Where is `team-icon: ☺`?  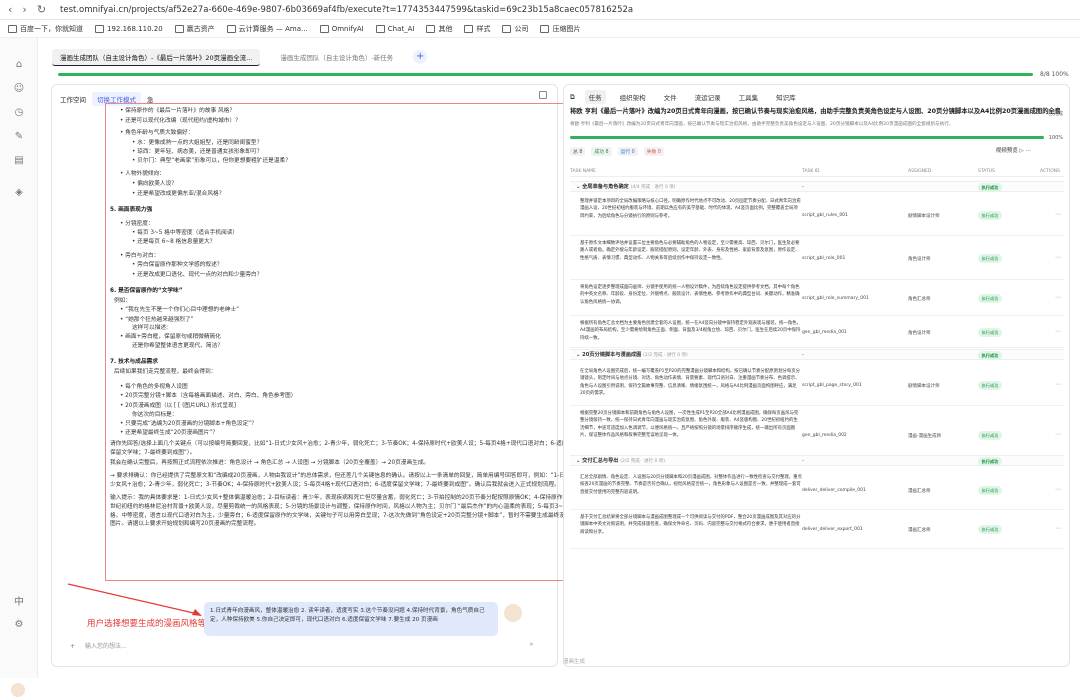 team-icon: ☺ is located at coordinates (19, 89).